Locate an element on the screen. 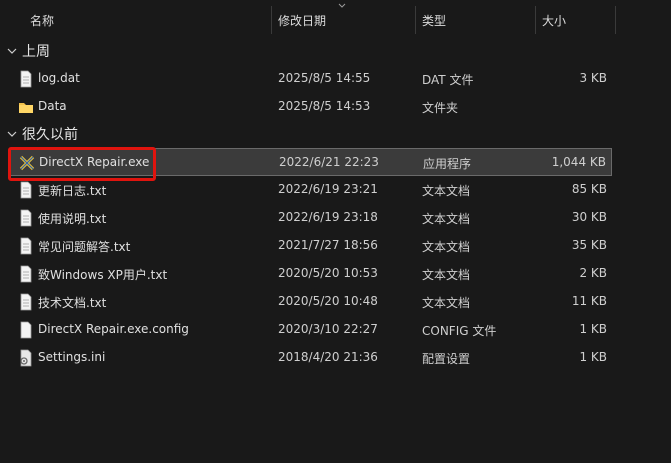 This screenshot has height=463, width=671. file-name: 常见问题解答.txt is located at coordinates (84, 247).